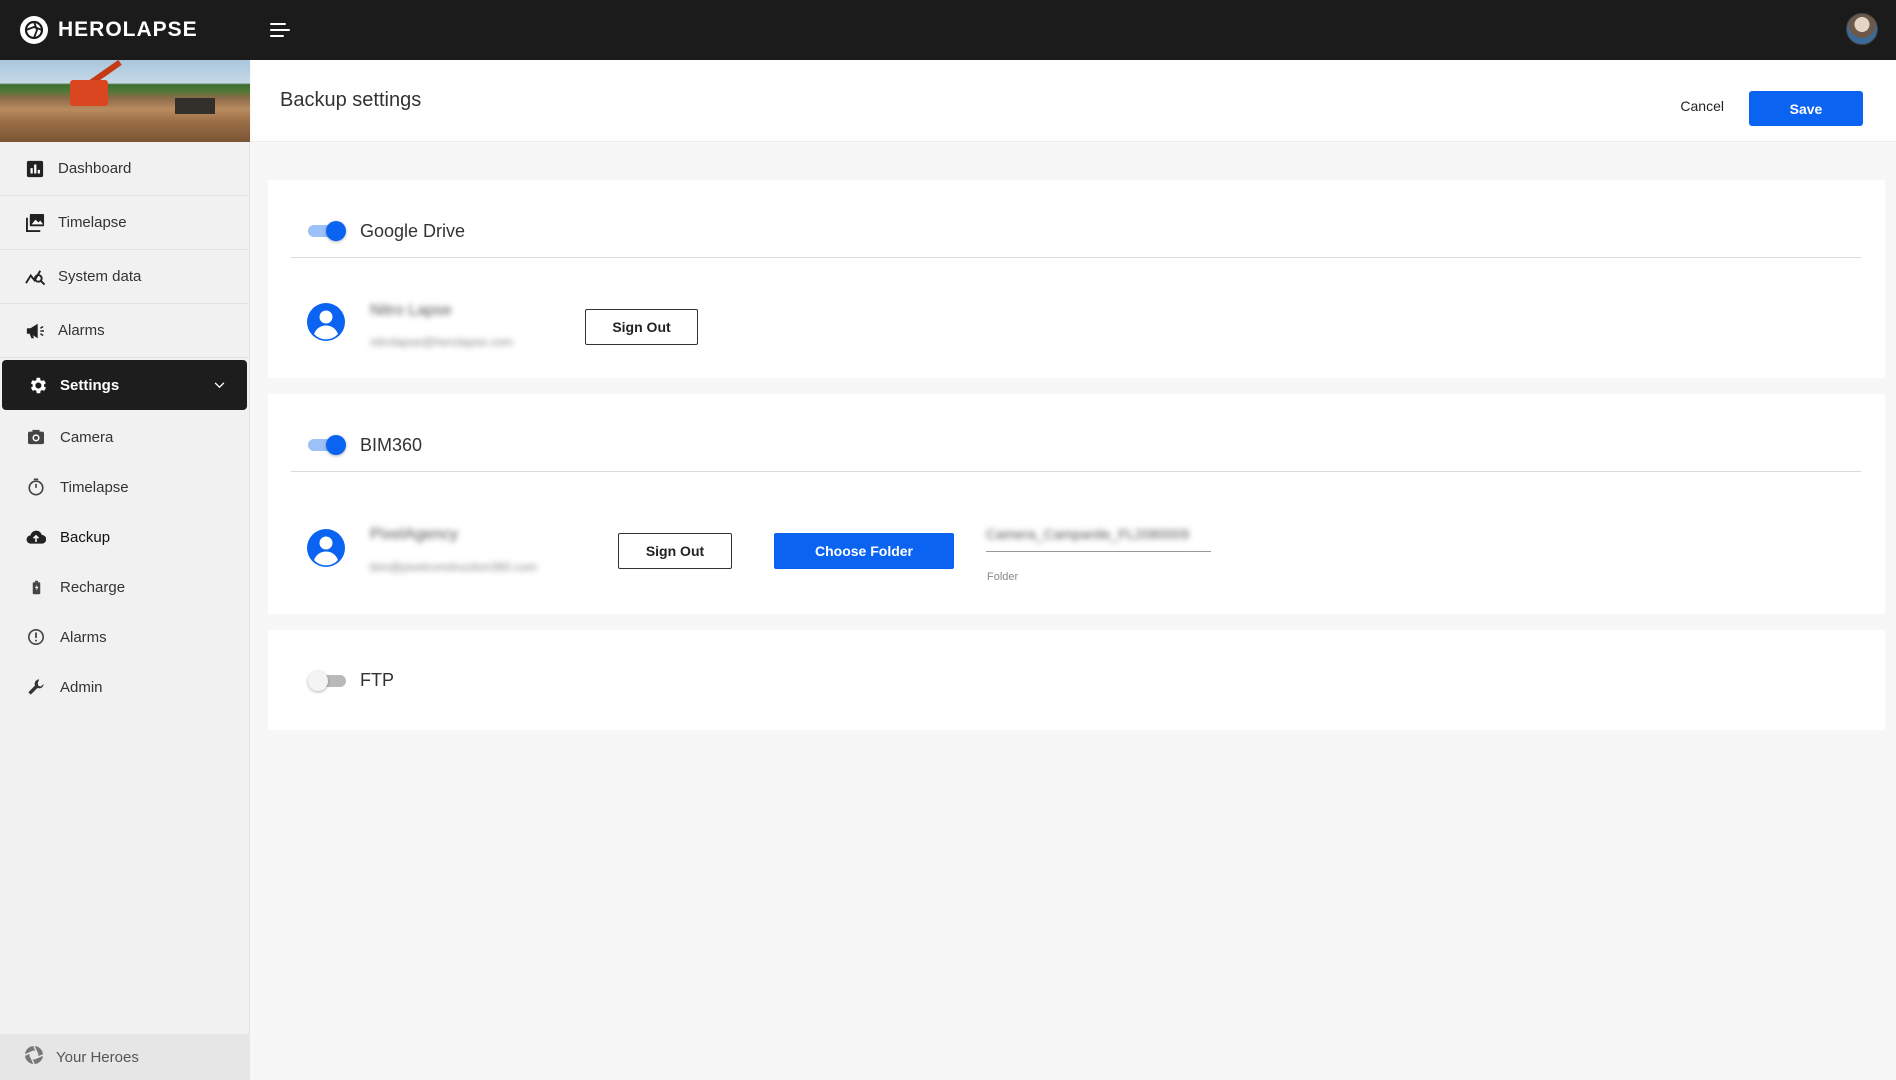  What do you see at coordinates (94, 487) in the screenshot?
I see `sidebar-subitem-label: Timelapse` at bounding box center [94, 487].